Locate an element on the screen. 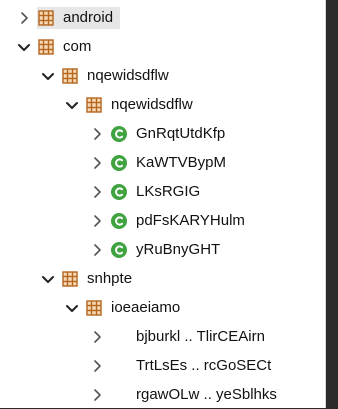 The image size is (338, 409). tree-item-label: yRuBnyGHT is located at coordinates (178, 249).